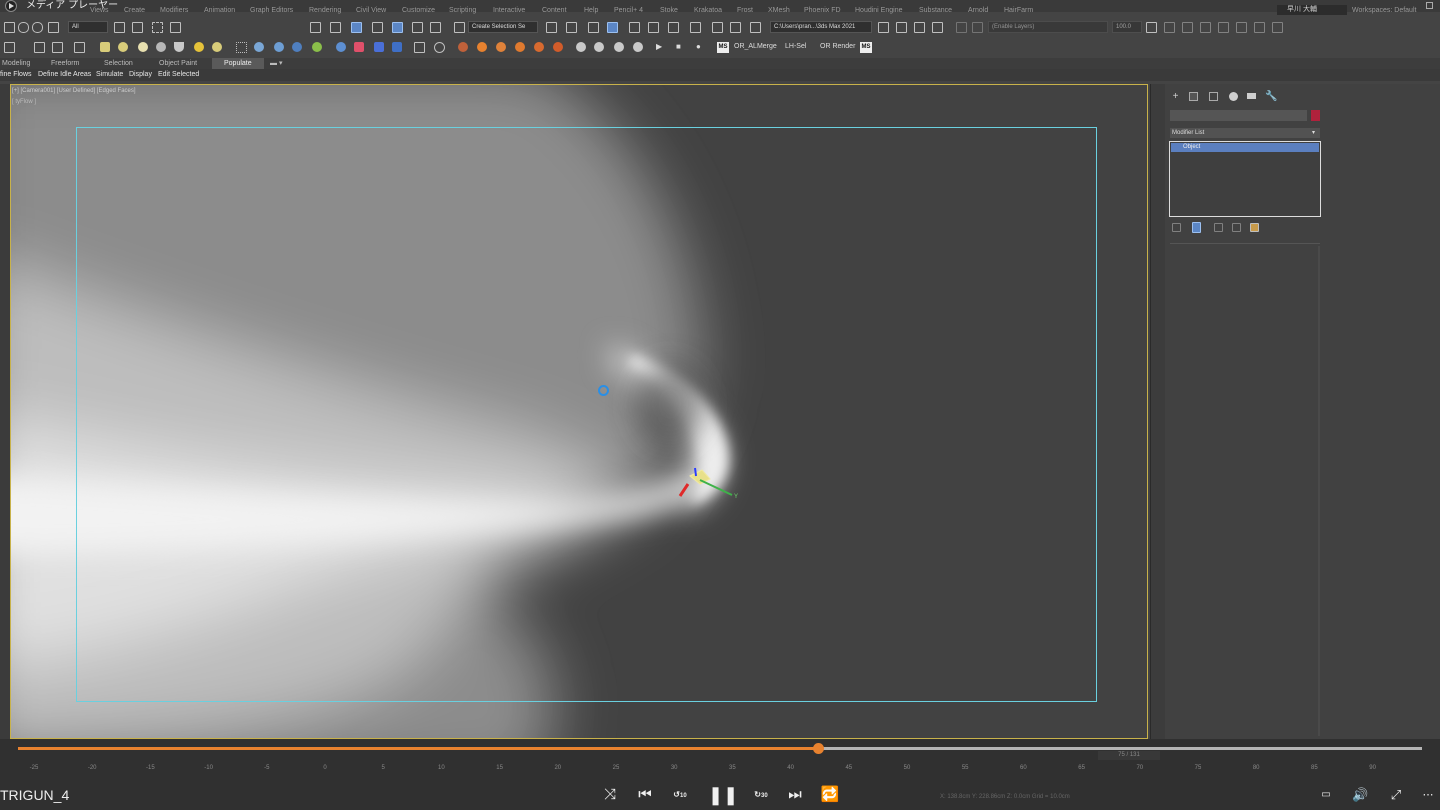 Image resolution: width=1440 pixels, height=810 pixels. I want to click on workspaces-selector: Workspaces: Default, so click(1384, 11).